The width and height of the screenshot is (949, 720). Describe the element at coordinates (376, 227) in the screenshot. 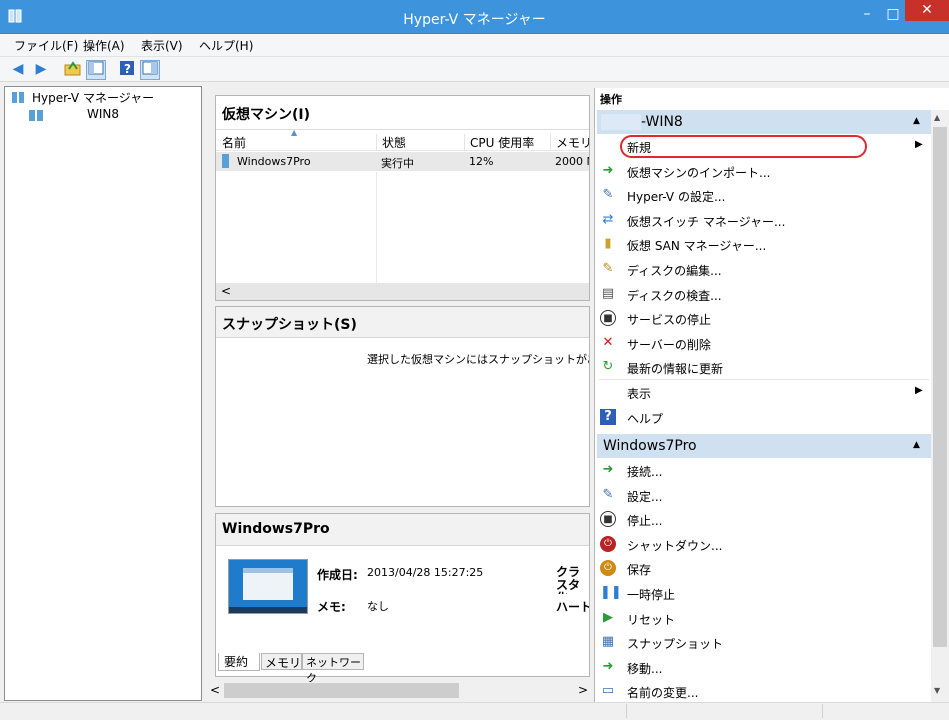

I see `column-divider` at that location.